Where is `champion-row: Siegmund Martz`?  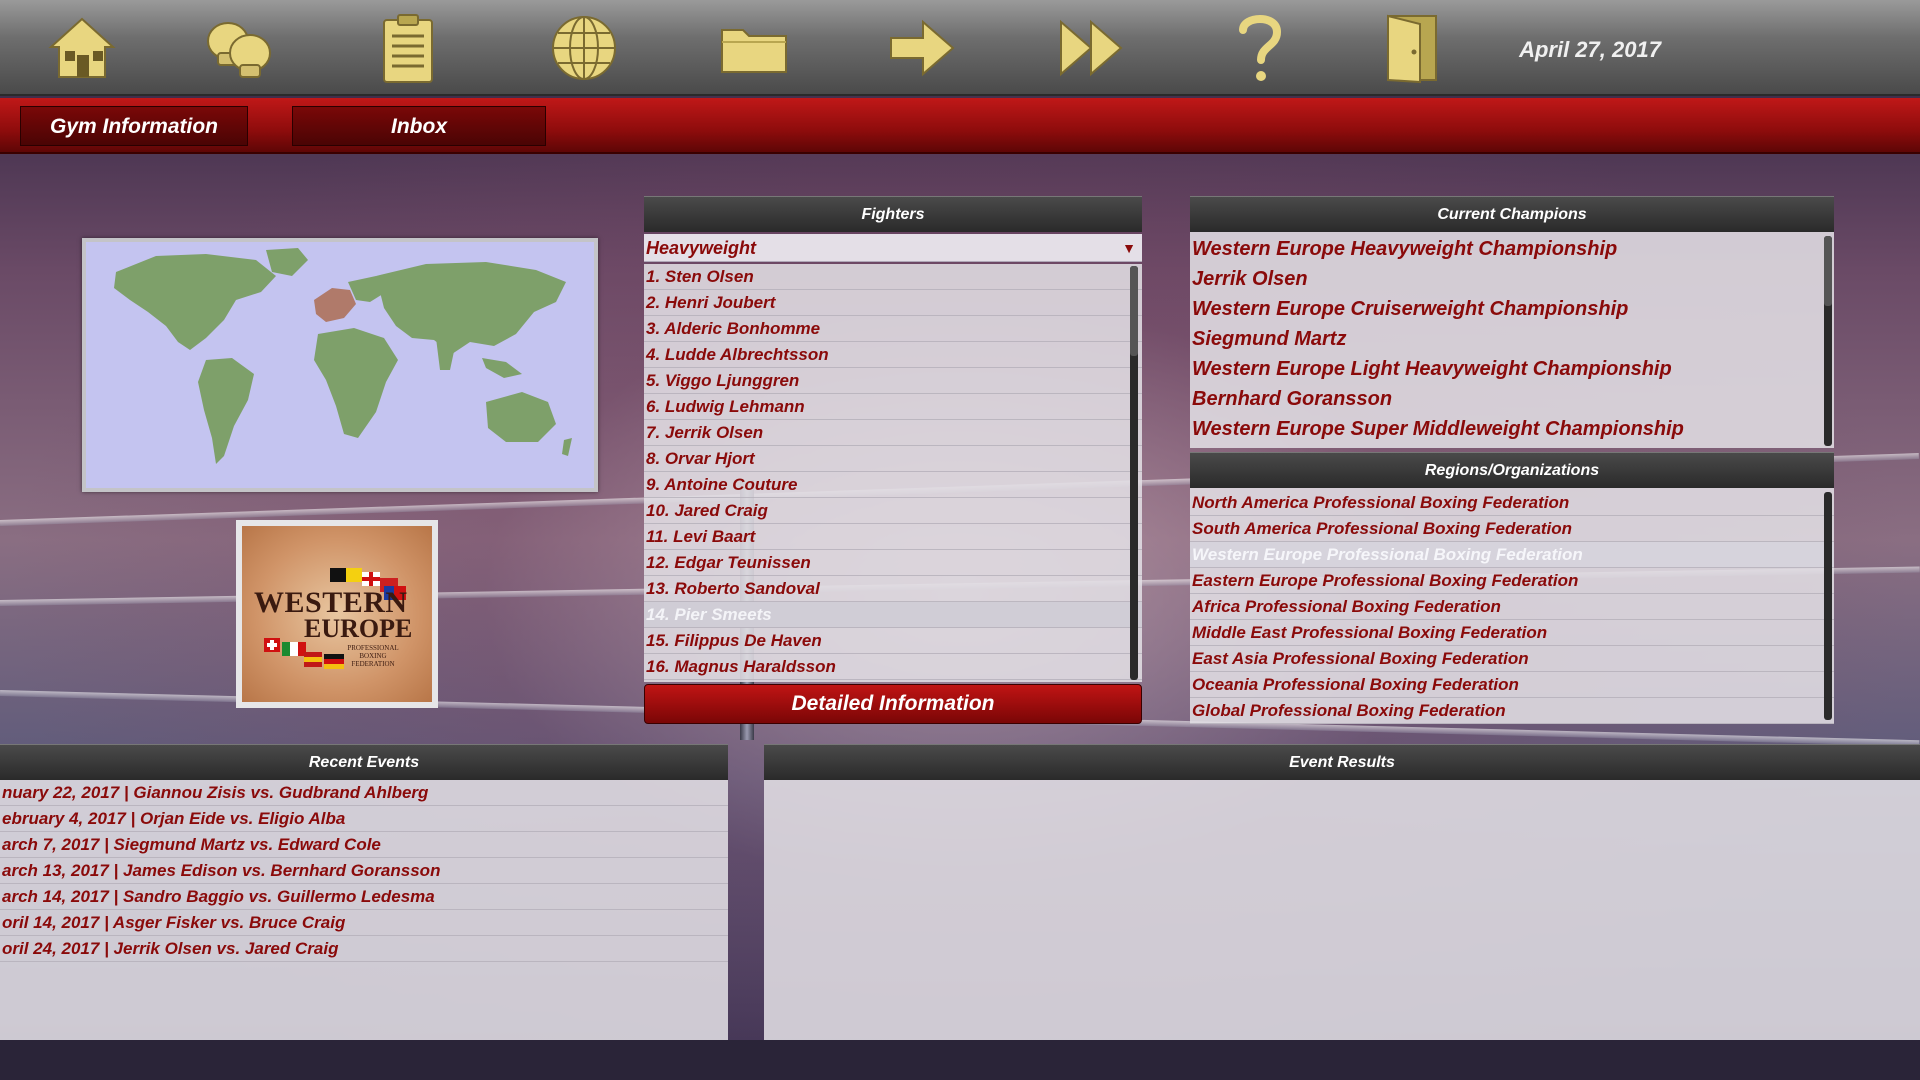 champion-row: Siegmund Martz is located at coordinates (1512, 339).